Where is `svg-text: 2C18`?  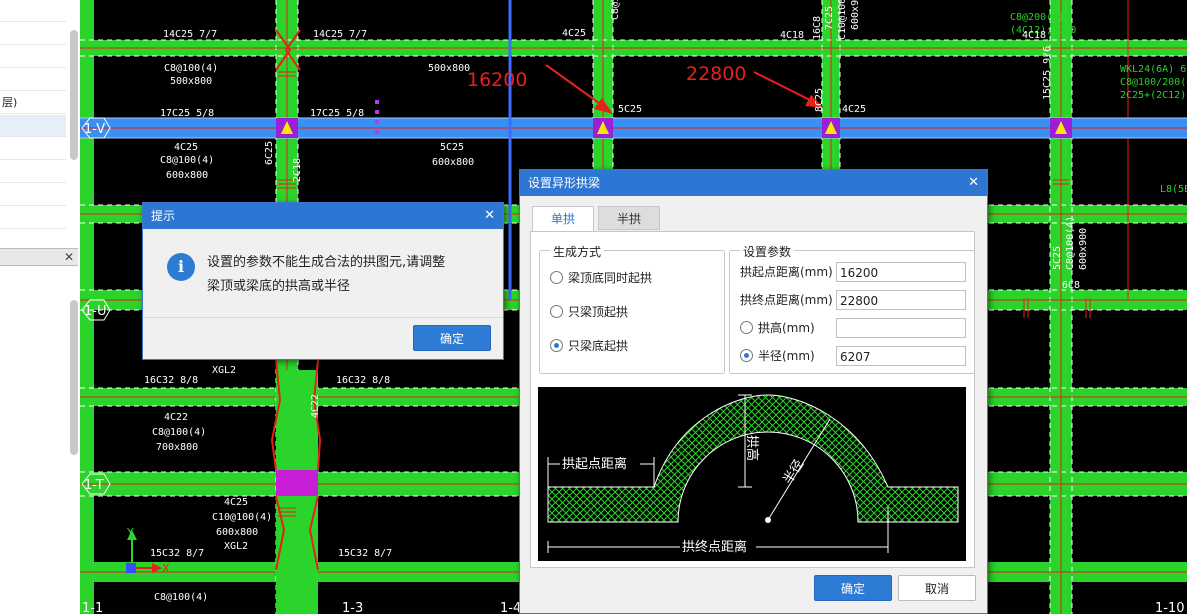
svg-text: 2C18 is located at coordinates (297, 170).